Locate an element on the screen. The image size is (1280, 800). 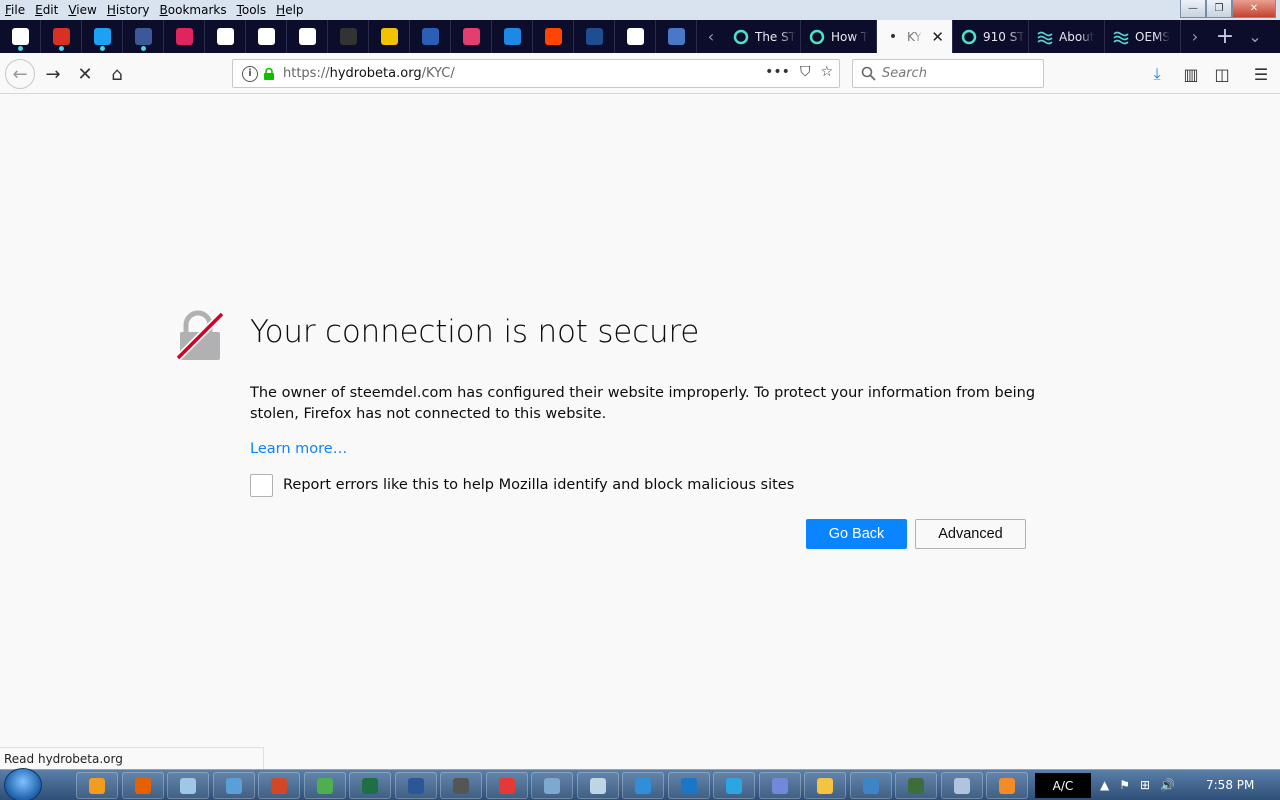
settings-app-icon is located at coordinates (961, 785).